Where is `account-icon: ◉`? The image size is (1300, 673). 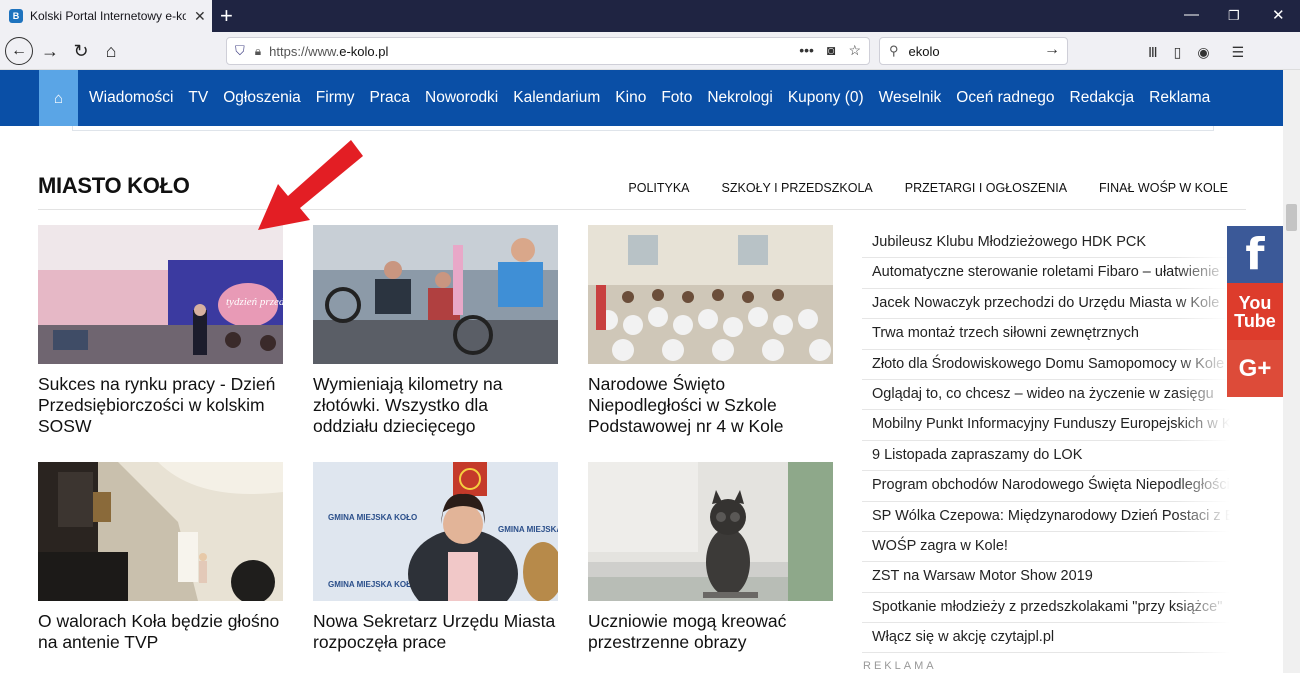 account-icon: ◉ is located at coordinates (1203, 52).